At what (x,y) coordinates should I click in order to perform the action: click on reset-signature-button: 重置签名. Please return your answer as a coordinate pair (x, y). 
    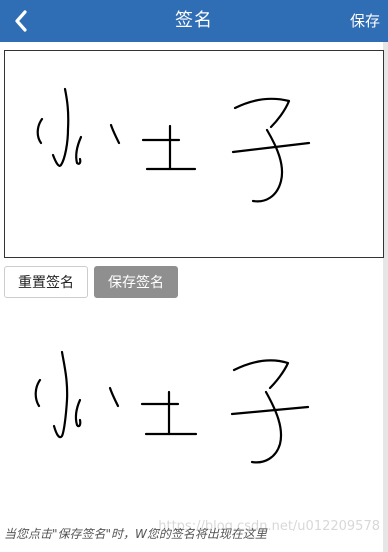
    Looking at the image, I should click on (46, 282).